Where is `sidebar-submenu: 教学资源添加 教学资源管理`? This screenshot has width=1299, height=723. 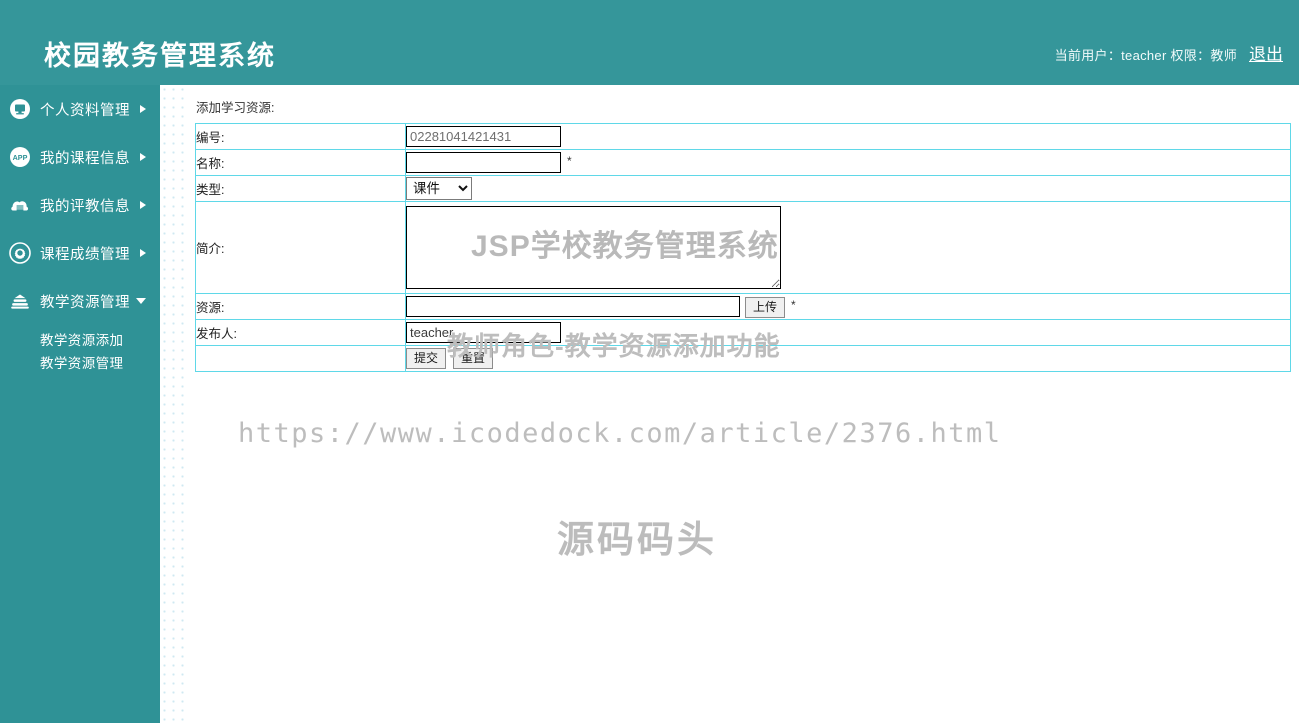
sidebar-submenu: 教学资源添加 教学资源管理 is located at coordinates (80, 349).